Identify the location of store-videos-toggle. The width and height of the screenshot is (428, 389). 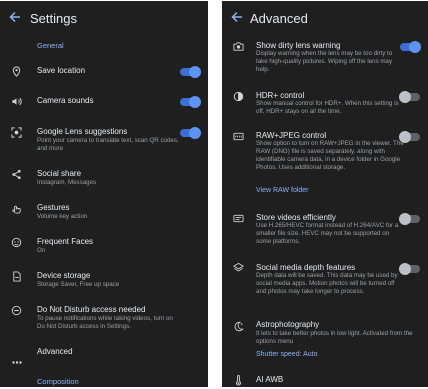
(409, 219).